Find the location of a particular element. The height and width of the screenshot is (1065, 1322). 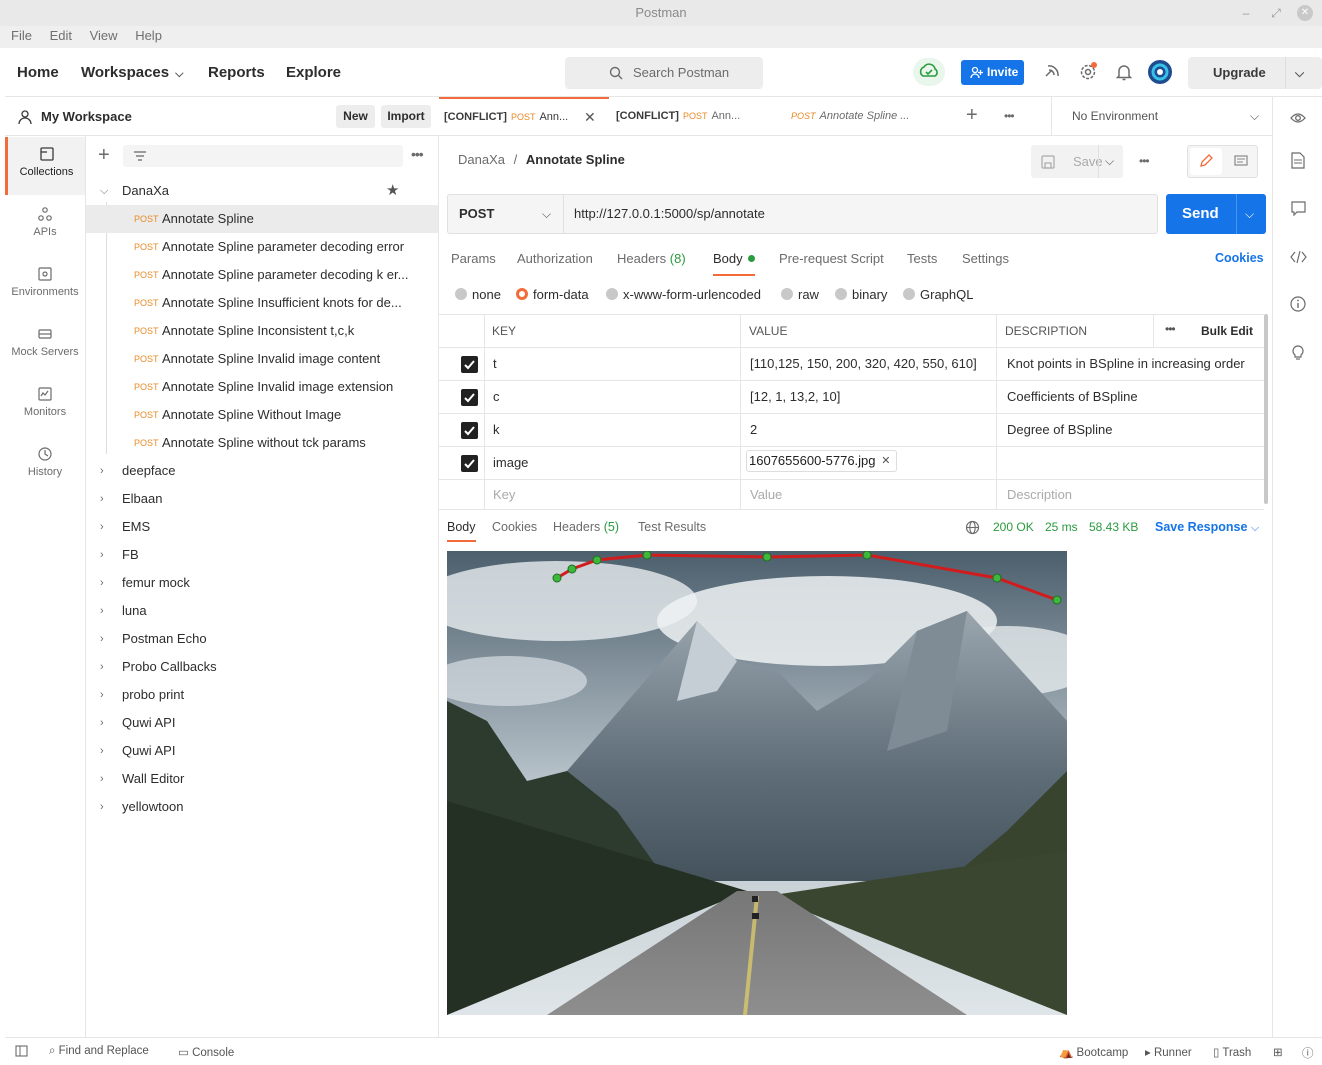

info-icon is located at coordinates (1298, 304).